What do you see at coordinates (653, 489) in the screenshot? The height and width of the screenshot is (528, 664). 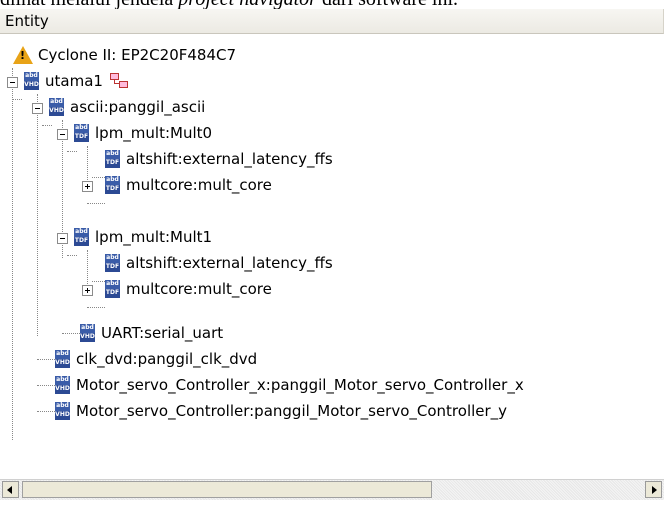 I see `scroll-right-icon` at bounding box center [653, 489].